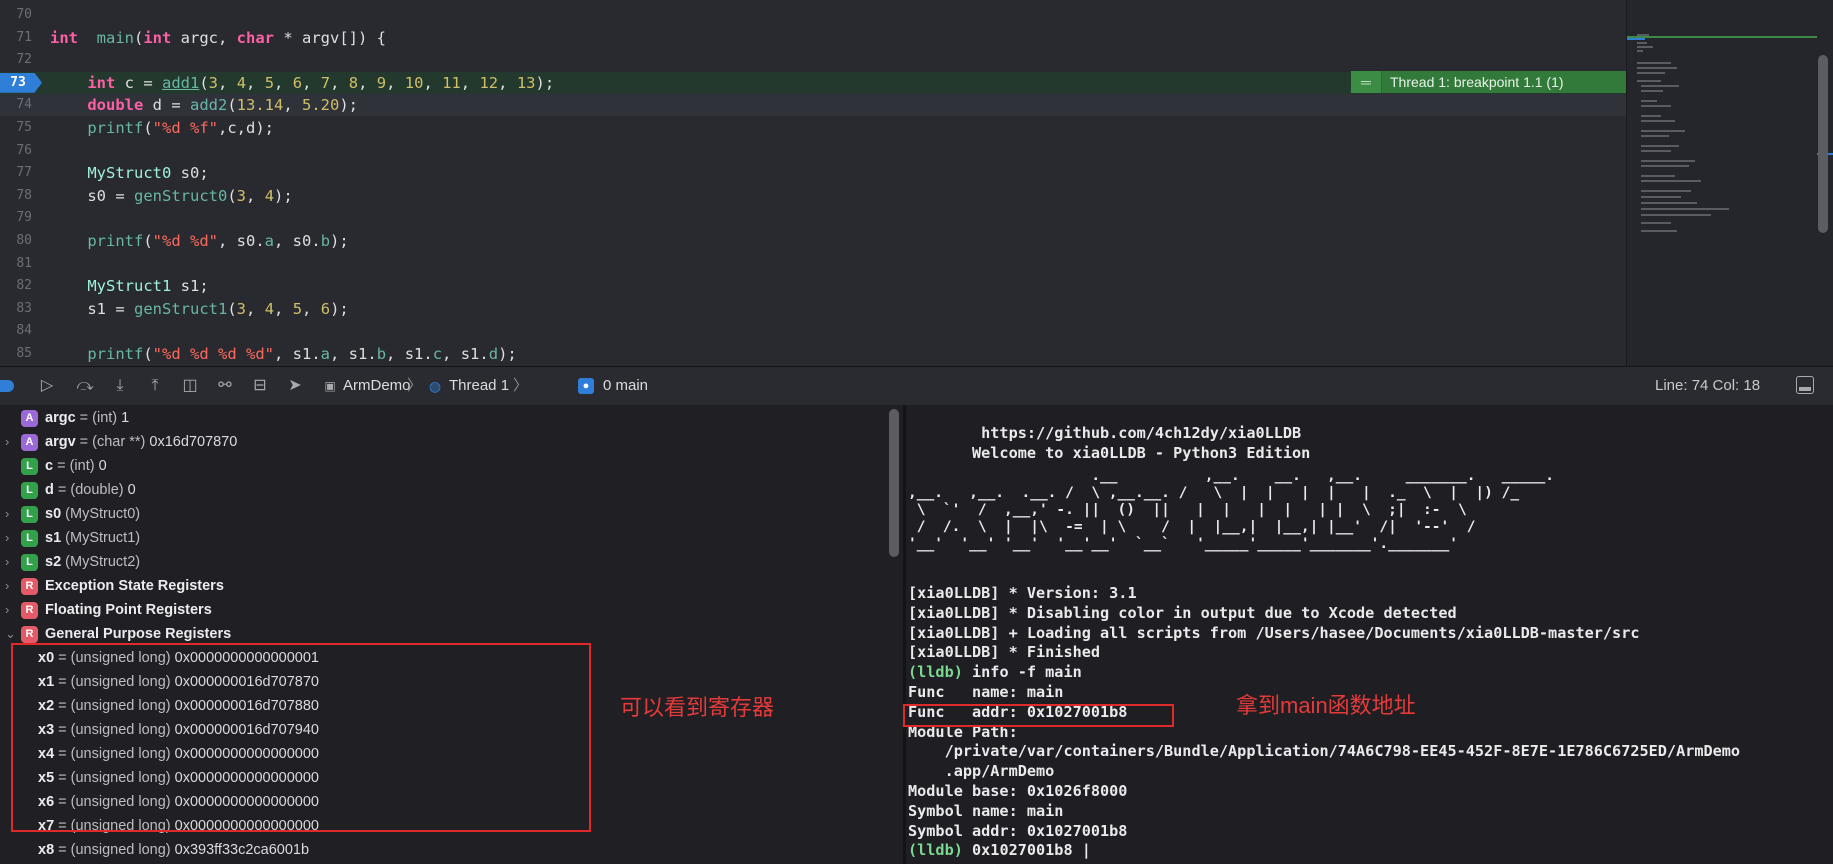  Describe the element at coordinates (813, 128) in the screenshot. I see `code-line: 75 printf("%d %f",c,d);` at that location.